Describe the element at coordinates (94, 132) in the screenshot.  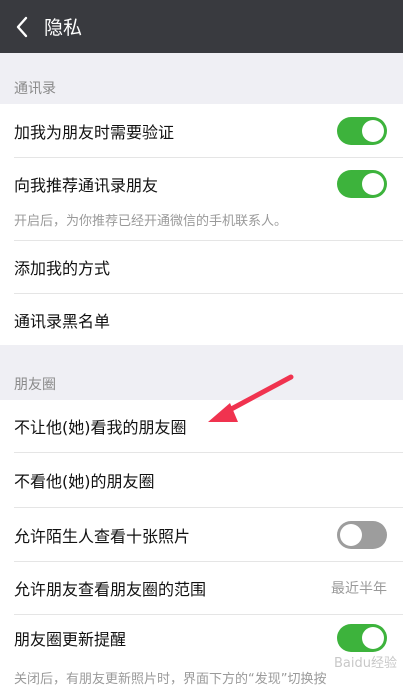
I see `row-label: 加我为朋友时需要验证` at that location.